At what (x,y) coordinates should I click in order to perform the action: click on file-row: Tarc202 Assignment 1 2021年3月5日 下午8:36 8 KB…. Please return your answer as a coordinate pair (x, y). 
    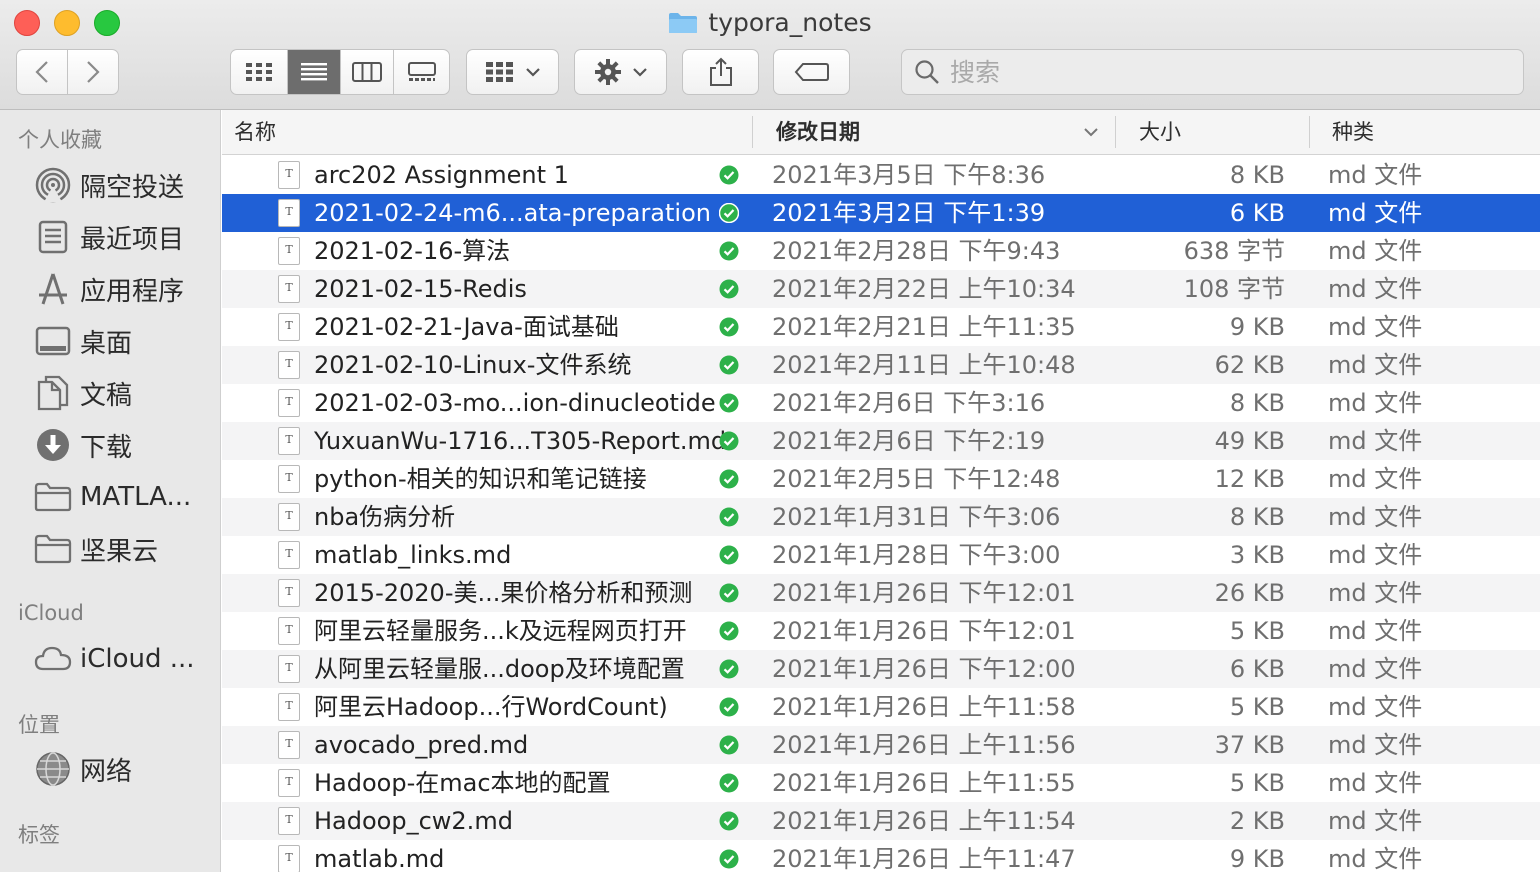
    Looking at the image, I should click on (881, 175).